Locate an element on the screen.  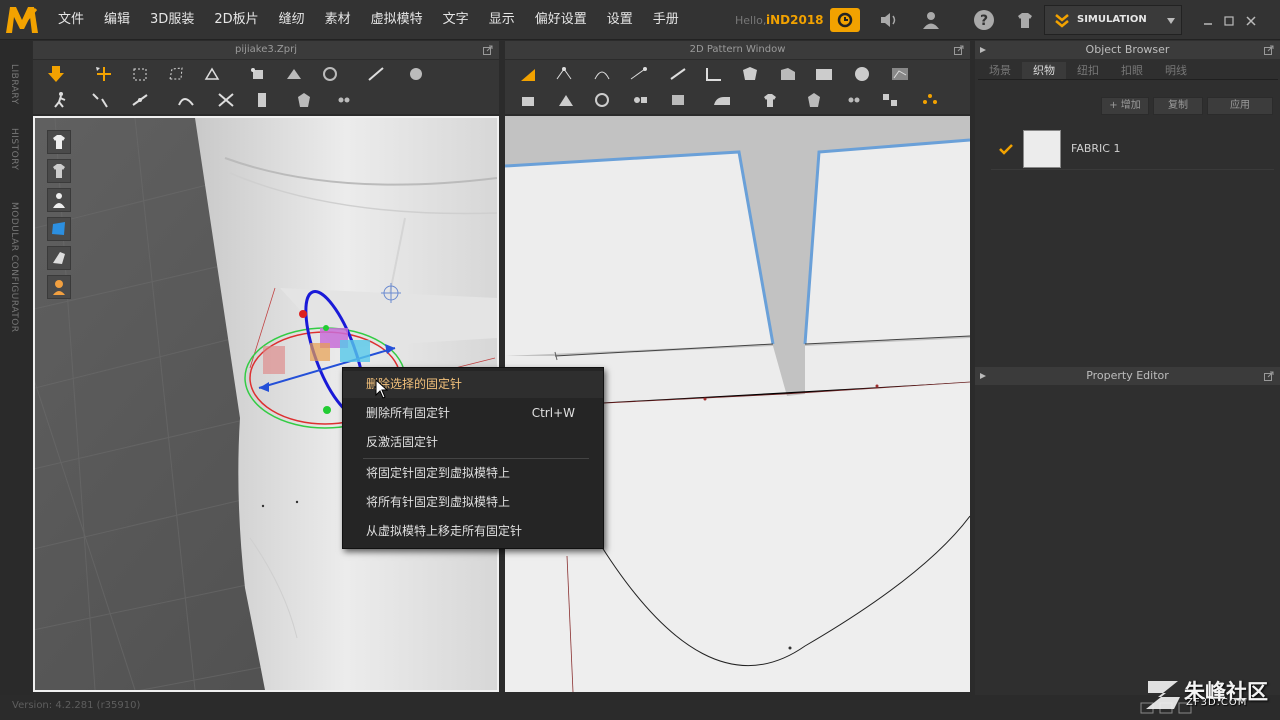
tool-pin-box is located at coordinates (294, 74).